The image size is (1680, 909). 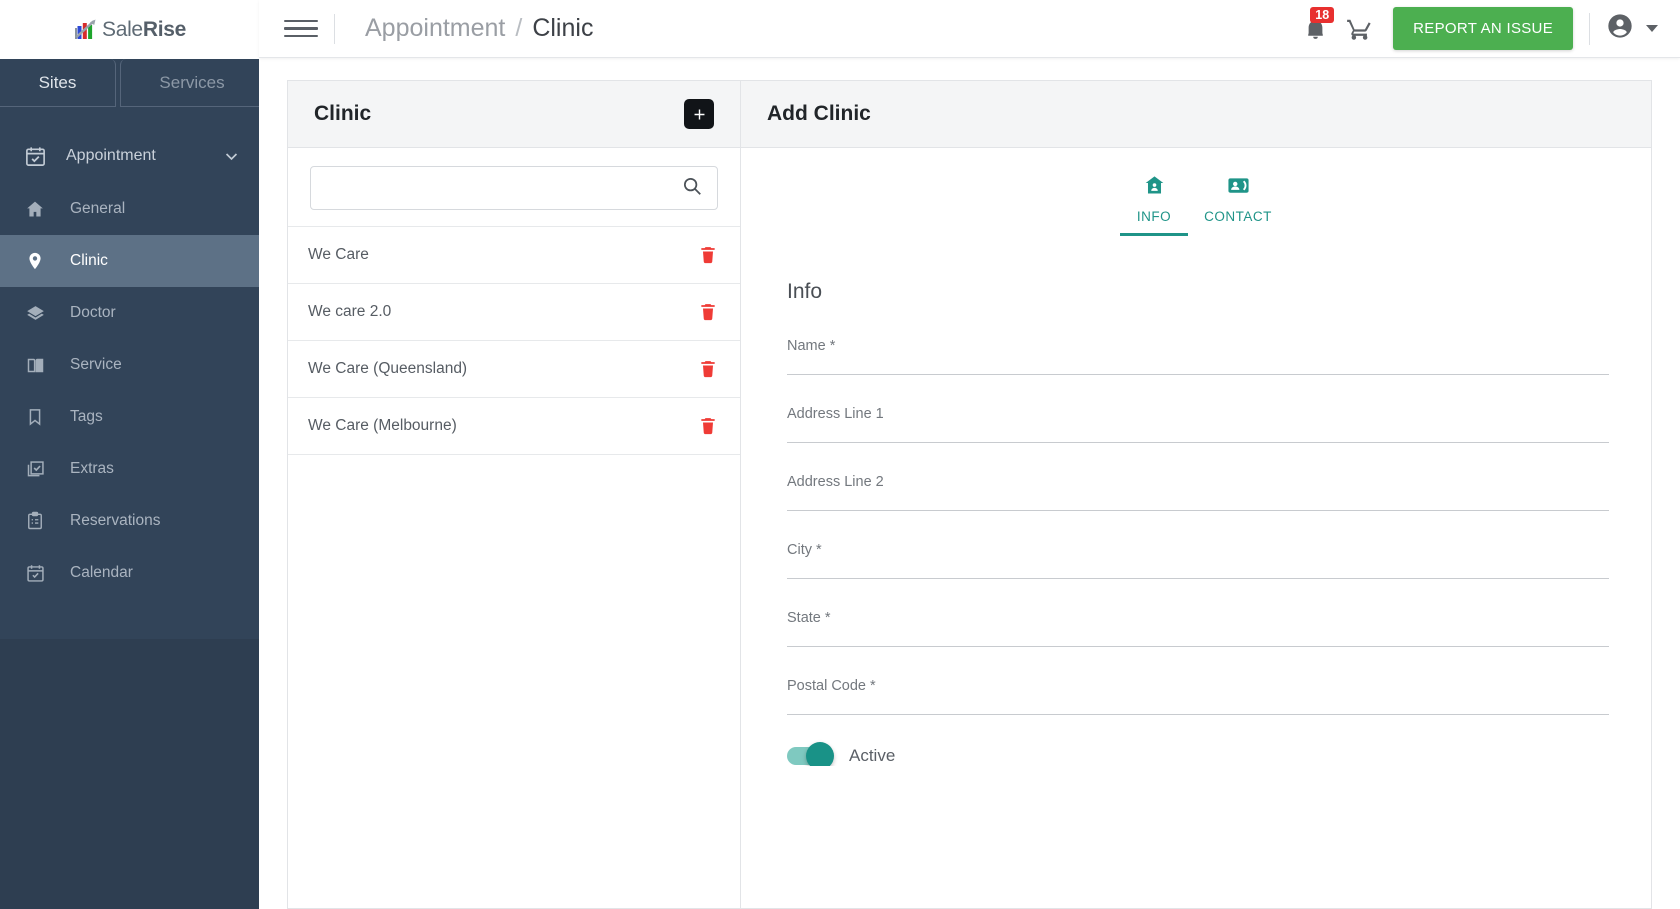 What do you see at coordinates (98, 208) in the screenshot?
I see `sidebar-item-general-label: General` at bounding box center [98, 208].